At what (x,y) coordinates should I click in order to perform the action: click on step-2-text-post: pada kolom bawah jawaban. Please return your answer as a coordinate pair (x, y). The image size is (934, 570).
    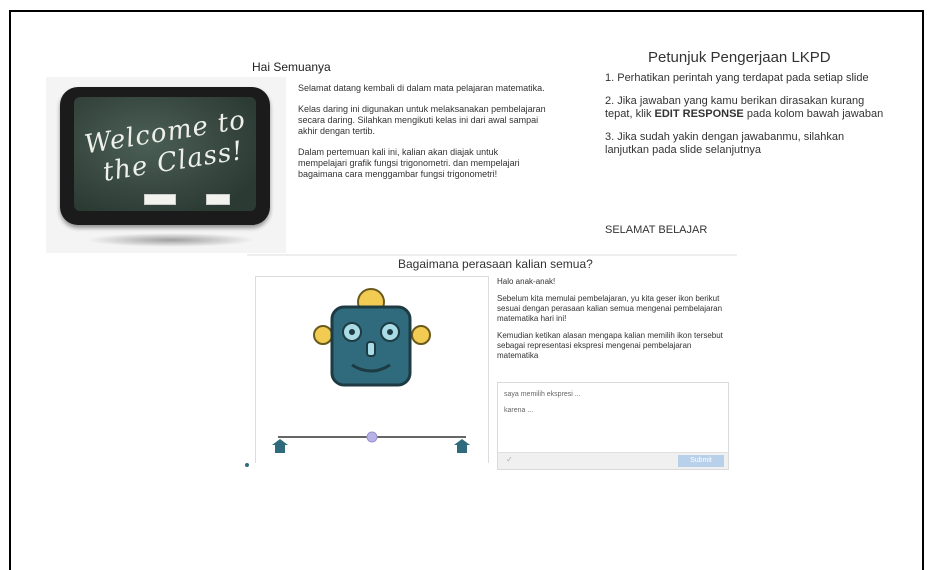
    Looking at the image, I should click on (813, 114).